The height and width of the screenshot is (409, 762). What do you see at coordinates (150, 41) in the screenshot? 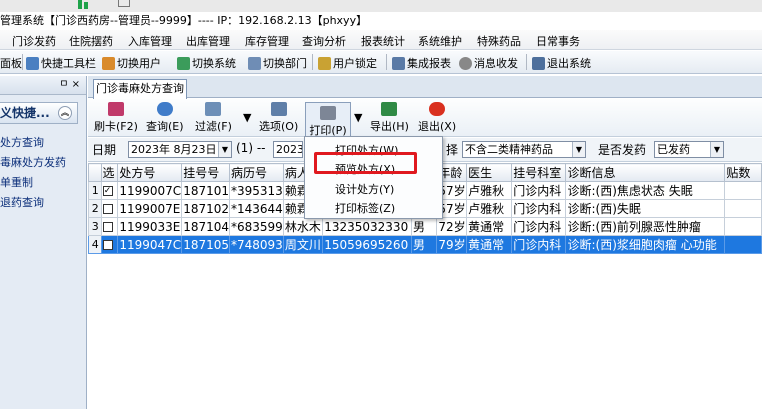
I see `menu-item: 入库管理` at bounding box center [150, 41].